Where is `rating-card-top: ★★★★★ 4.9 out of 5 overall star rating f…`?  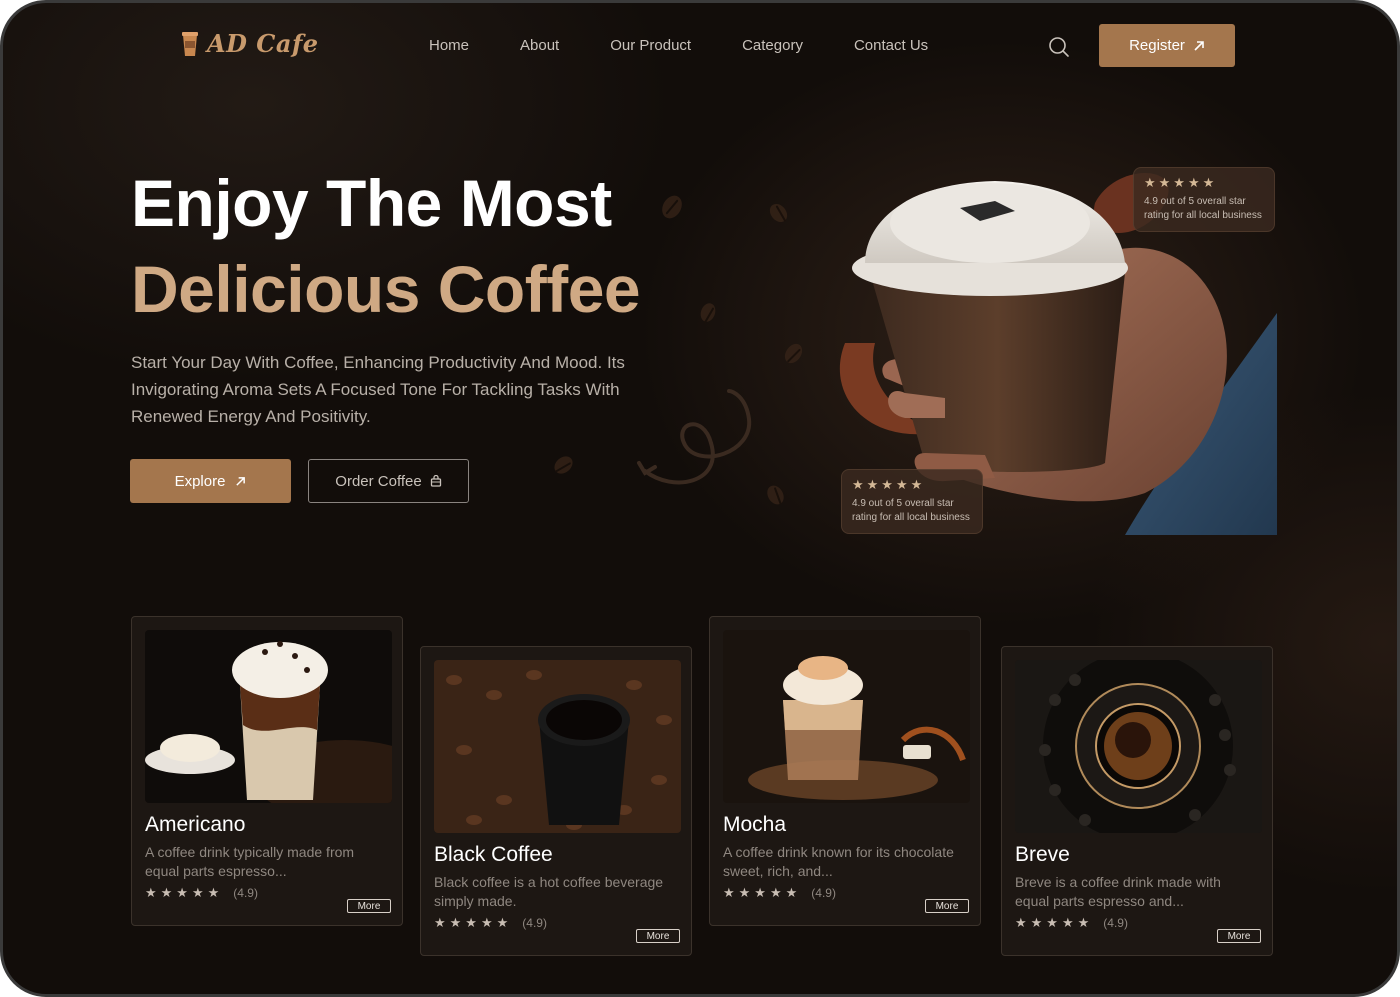 rating-card-top: ★★★★★ 4.9 out of 5 overall star rating f… is located at coordinates (1204, 199).